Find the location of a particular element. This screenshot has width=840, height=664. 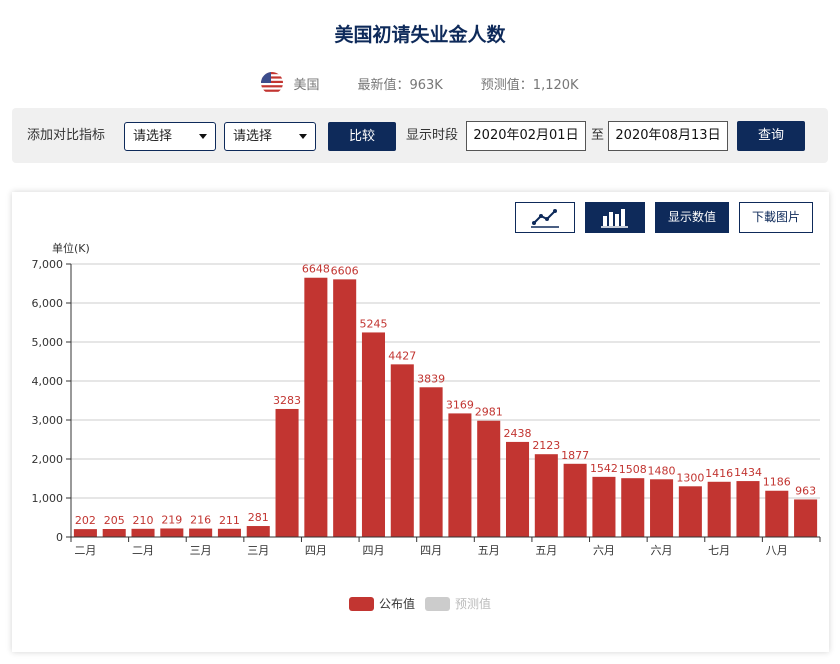

bar-chart-button is located at coordinates (615, 217).